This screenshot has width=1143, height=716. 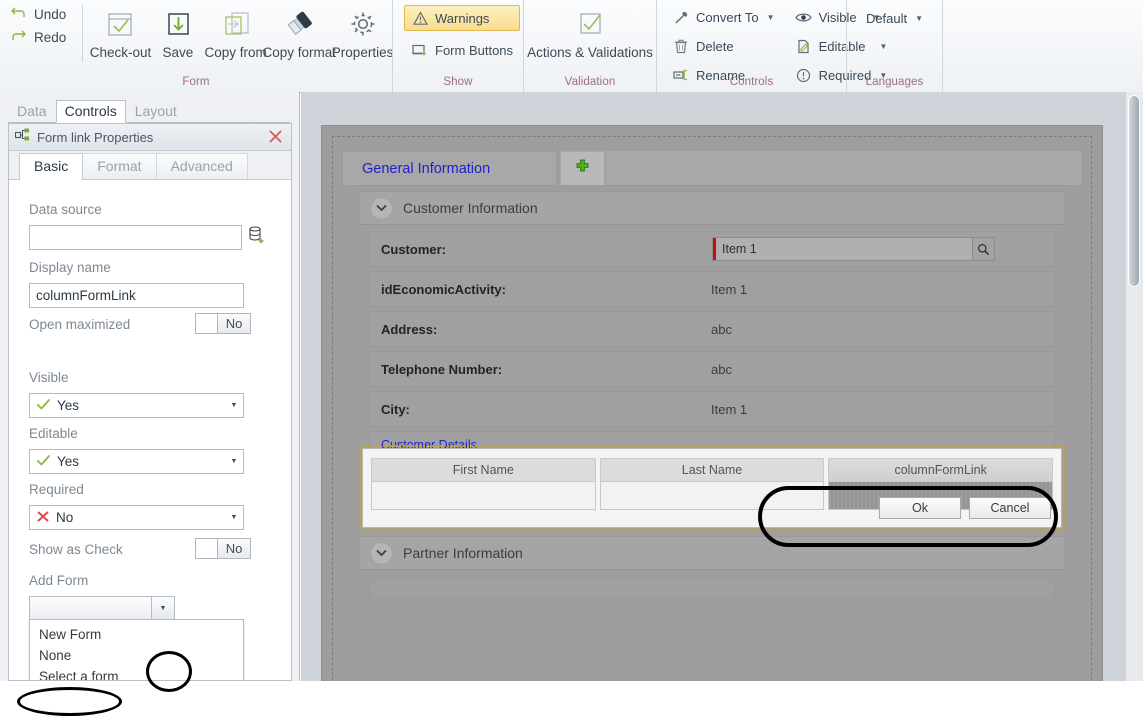 What do you see at coordinates (712, 470) in the screenshot?
I see `grid-header-last-name: Last Name` at bounding box center [712, 470].